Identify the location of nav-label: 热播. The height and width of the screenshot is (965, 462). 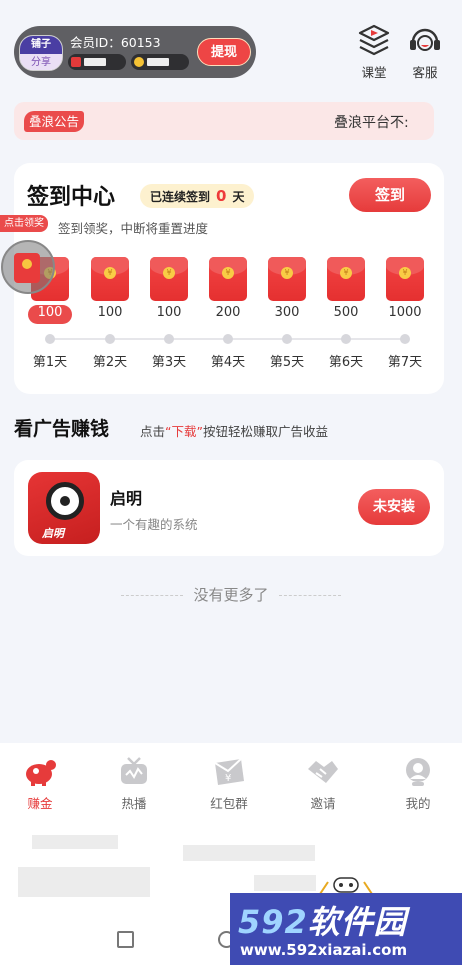
(134, 803).